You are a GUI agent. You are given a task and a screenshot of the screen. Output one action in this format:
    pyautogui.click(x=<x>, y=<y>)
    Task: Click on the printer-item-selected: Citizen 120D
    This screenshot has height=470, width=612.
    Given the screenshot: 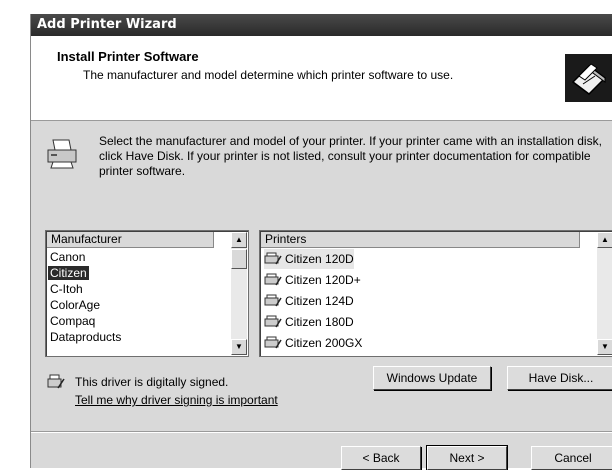 What is the action you would take?
    pyautogui.click(x=309, y=259)
    